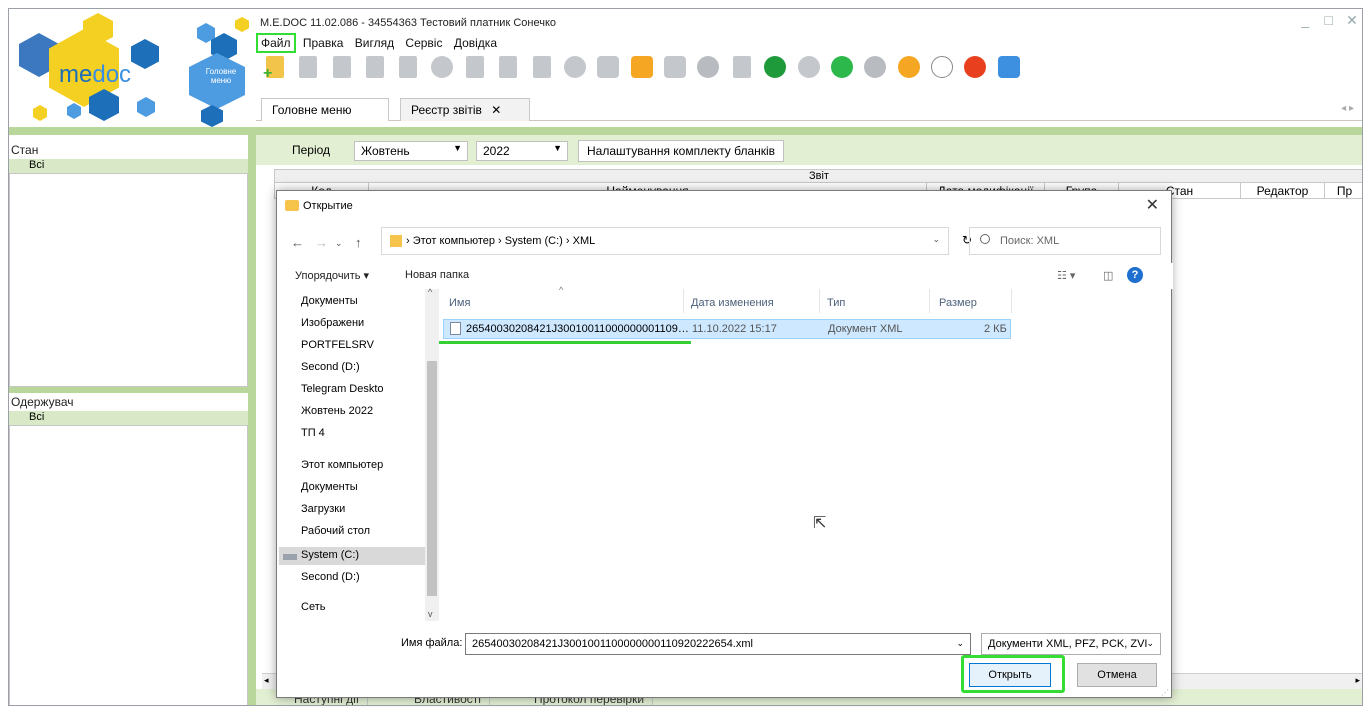  Describe the element at coordinates (128, 166) in the screenshot. I see `state-all-item: Всі` at that location.